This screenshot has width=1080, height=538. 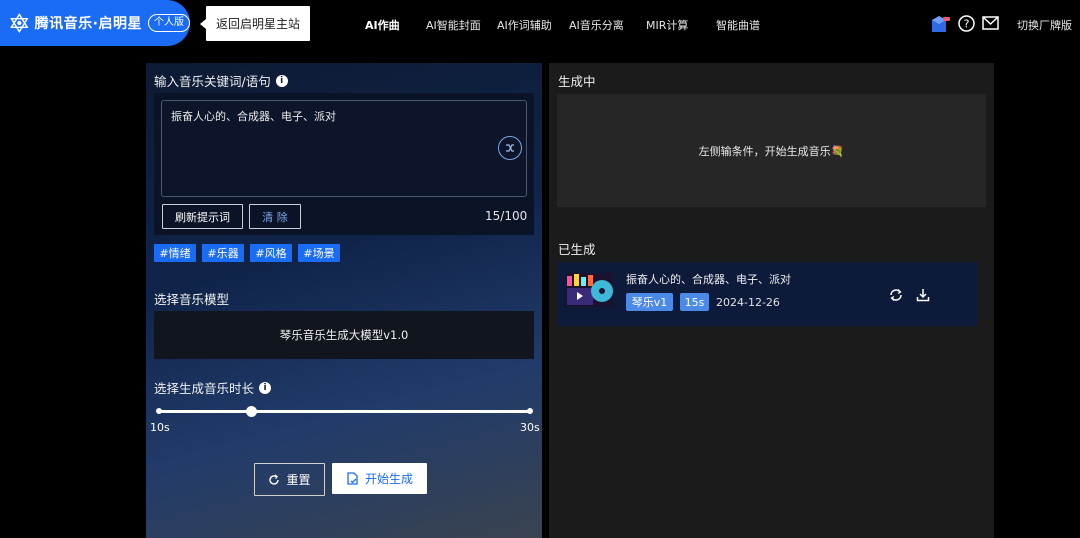 I want to click on model-label: 选择音乐模型, so click(x=192, y=299).